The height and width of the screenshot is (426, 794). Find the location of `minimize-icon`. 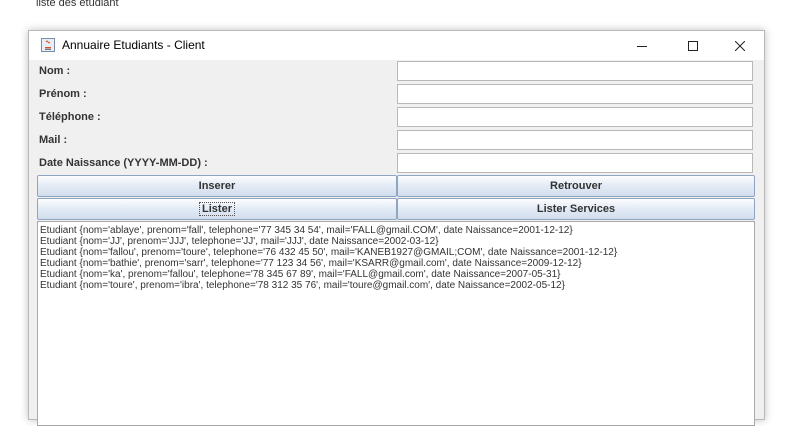

minimize-icon is located at coordinates (642, 46).